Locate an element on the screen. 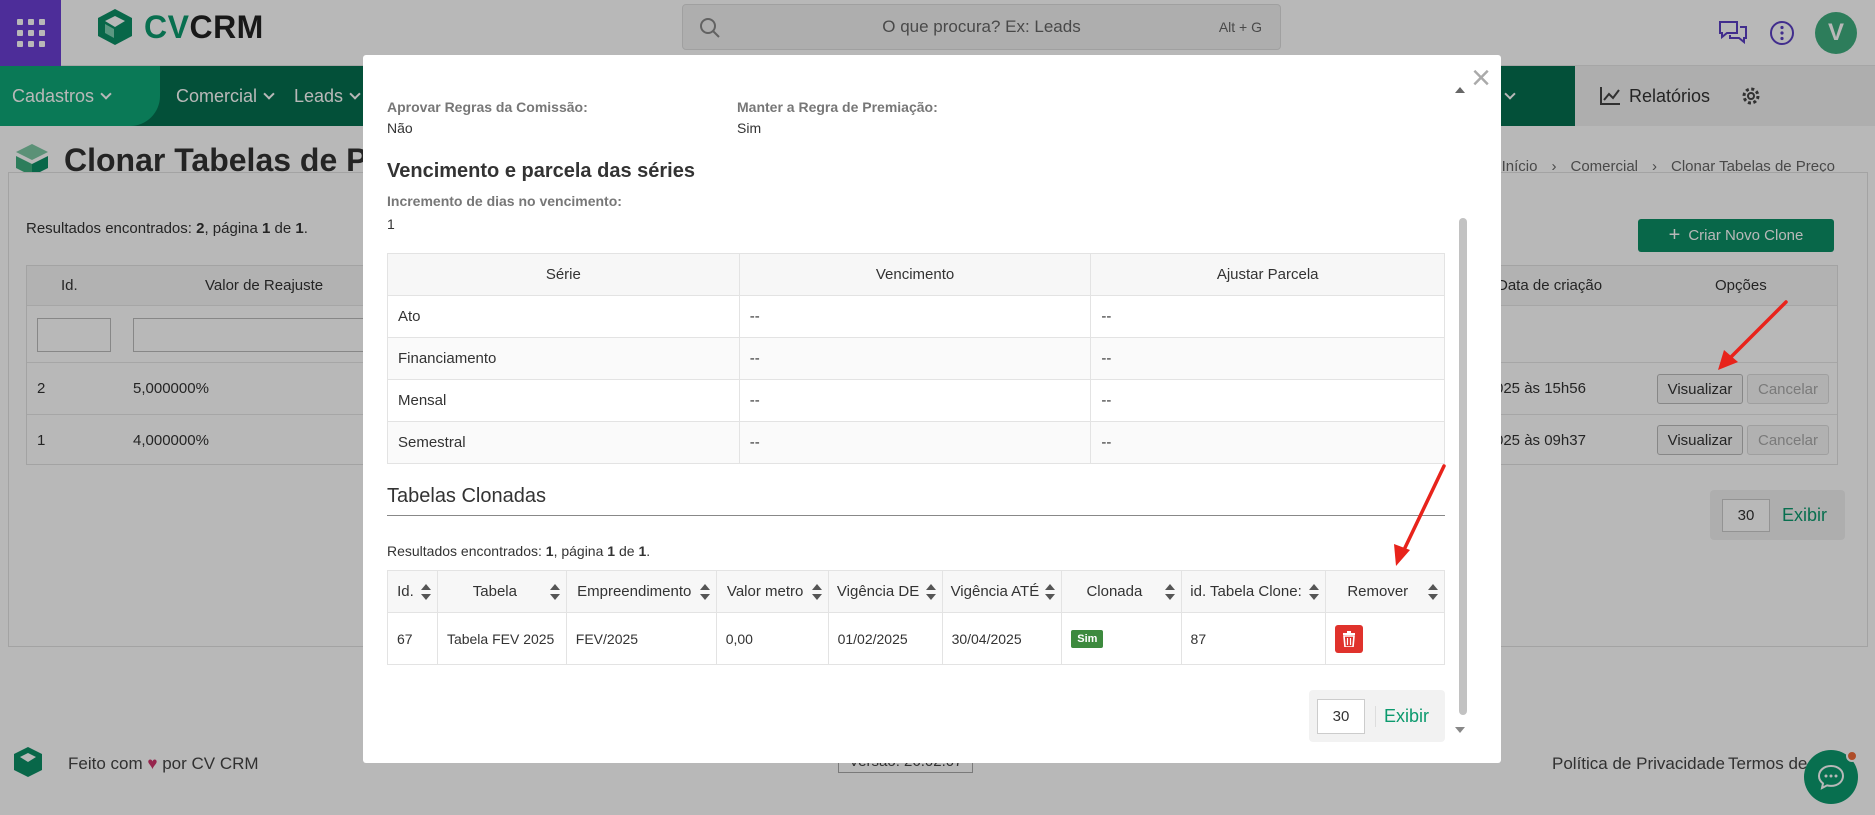 This screenshot has height=815, width=1875. modal-pagination: 30 Exibir is located at coordinates (1377, 716).